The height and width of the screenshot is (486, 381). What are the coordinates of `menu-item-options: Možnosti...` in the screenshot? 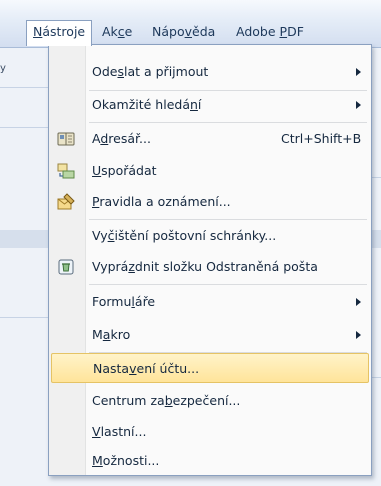 It's located at (210, 461).